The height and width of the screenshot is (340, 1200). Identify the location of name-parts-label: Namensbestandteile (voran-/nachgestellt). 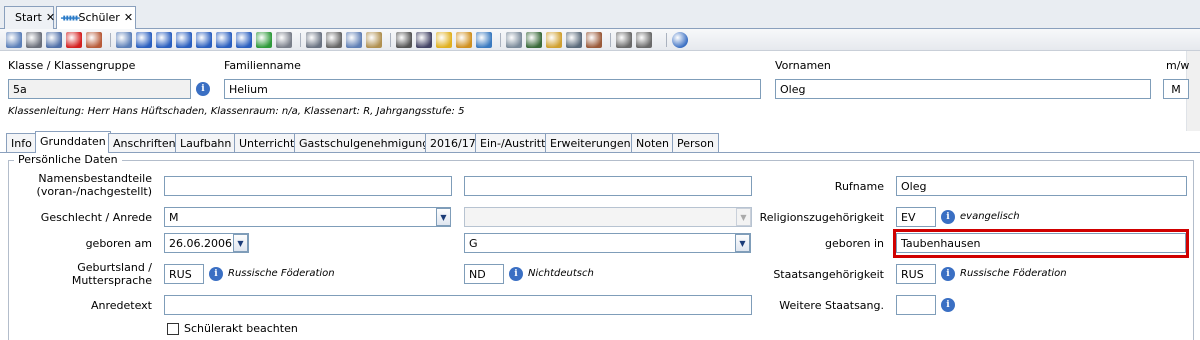
(91, 185).